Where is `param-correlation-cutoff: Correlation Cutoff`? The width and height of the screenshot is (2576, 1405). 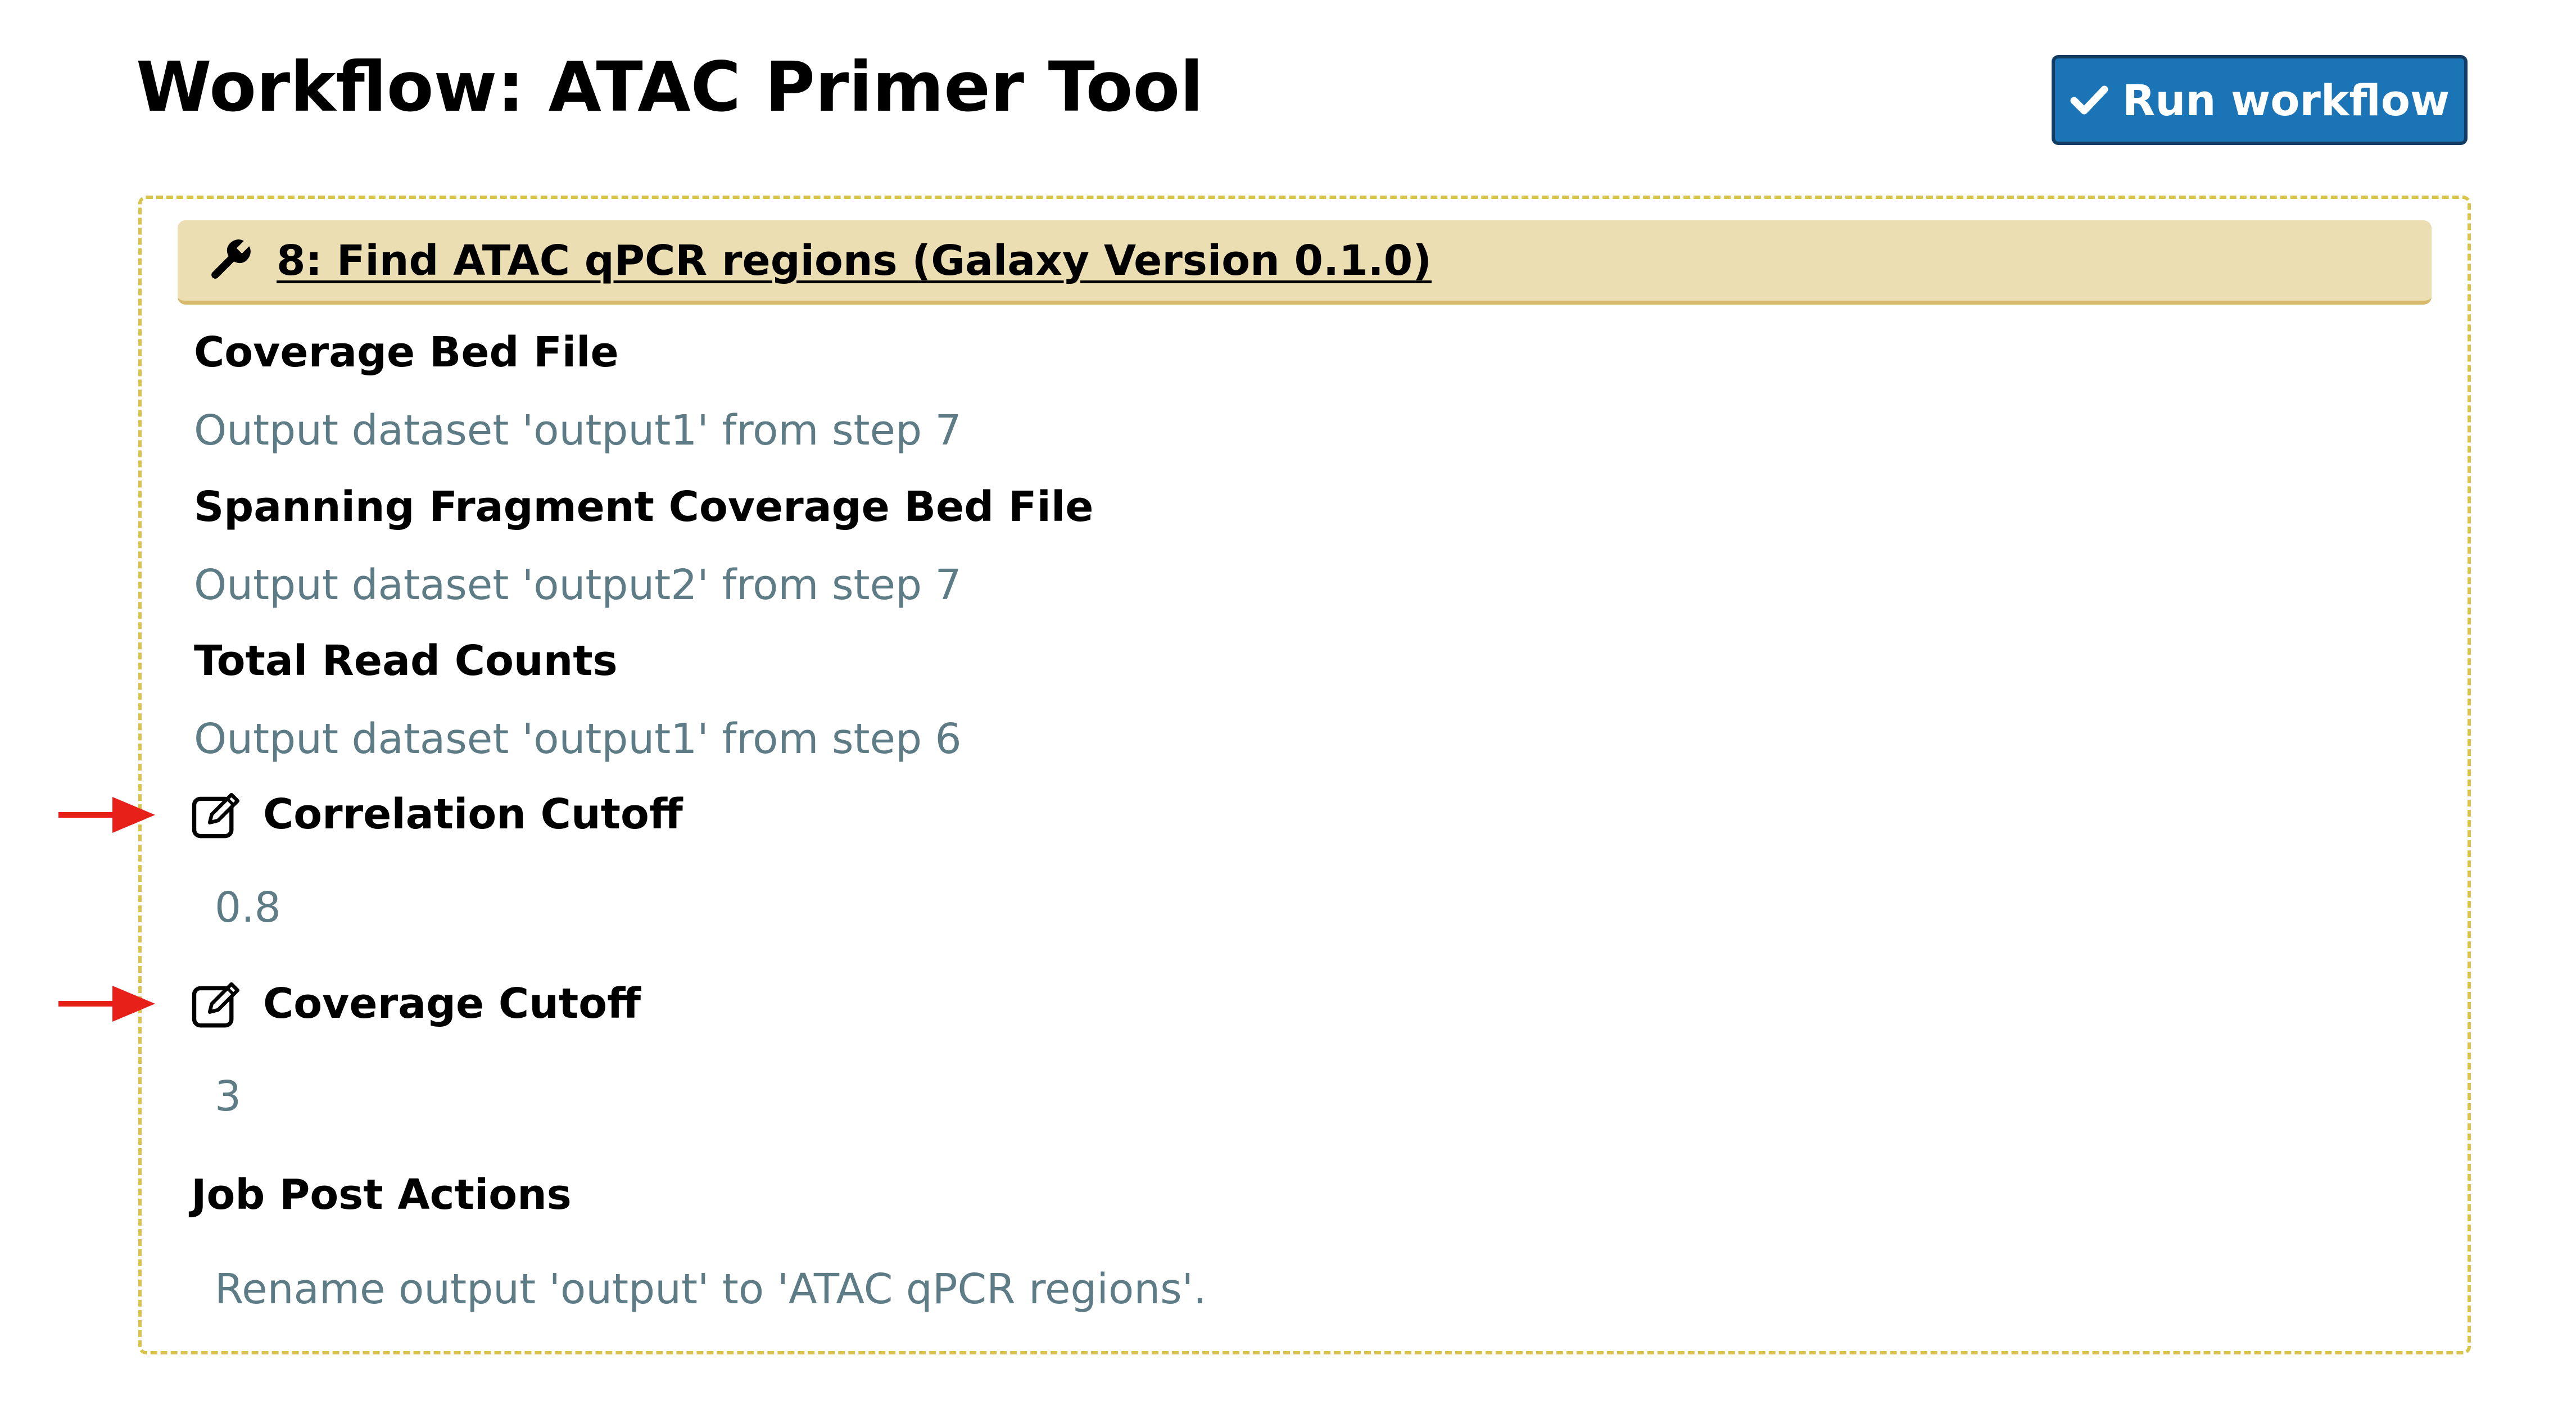 param-correlation-cutoff: Correlation Cutoff is located at coordinates (437, 814).